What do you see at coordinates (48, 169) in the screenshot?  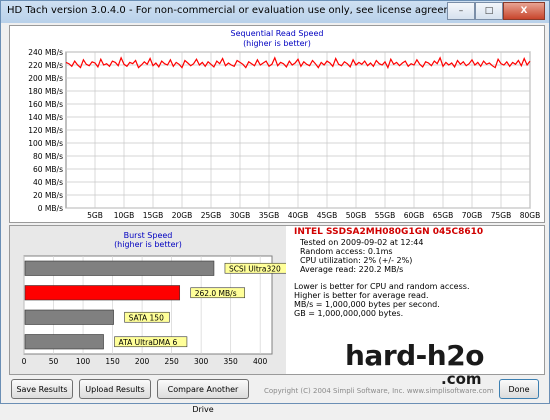 I see `y-tick-label: 60 MB/s` at bounding box center [48, 169].